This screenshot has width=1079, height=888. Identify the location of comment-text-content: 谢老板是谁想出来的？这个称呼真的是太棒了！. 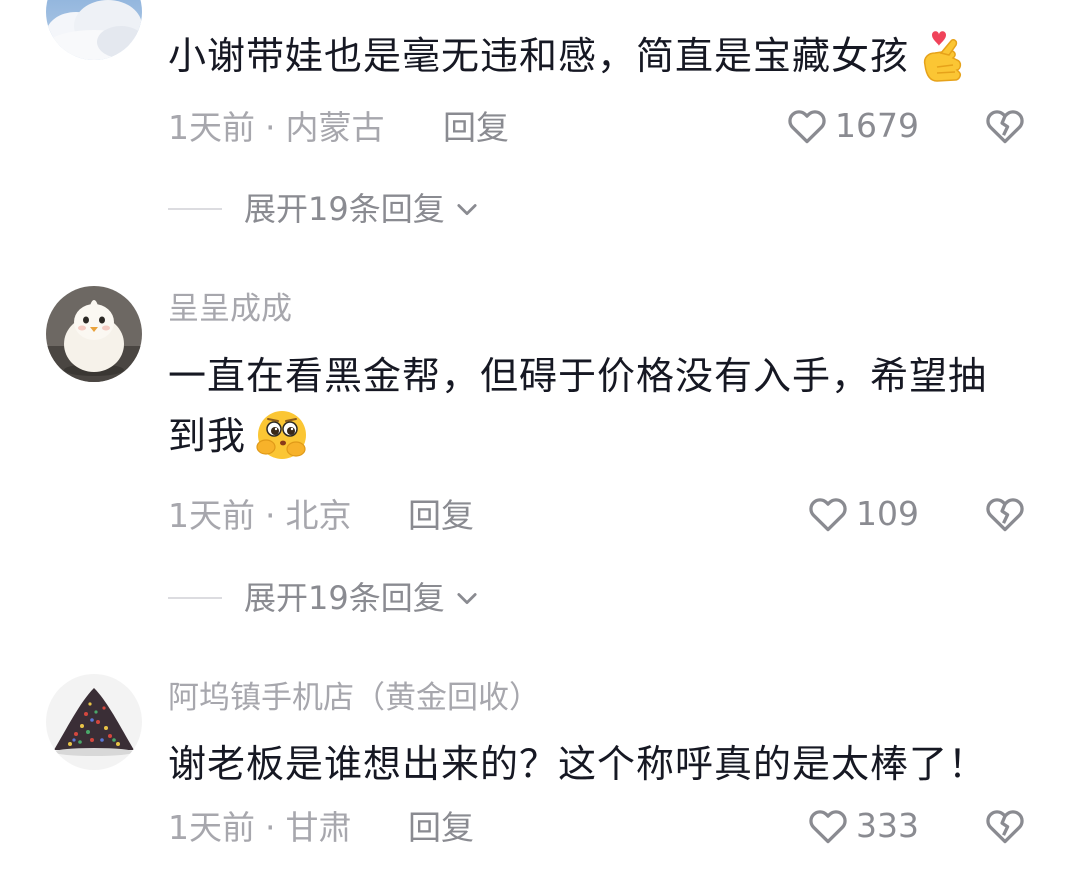
(578, 764).